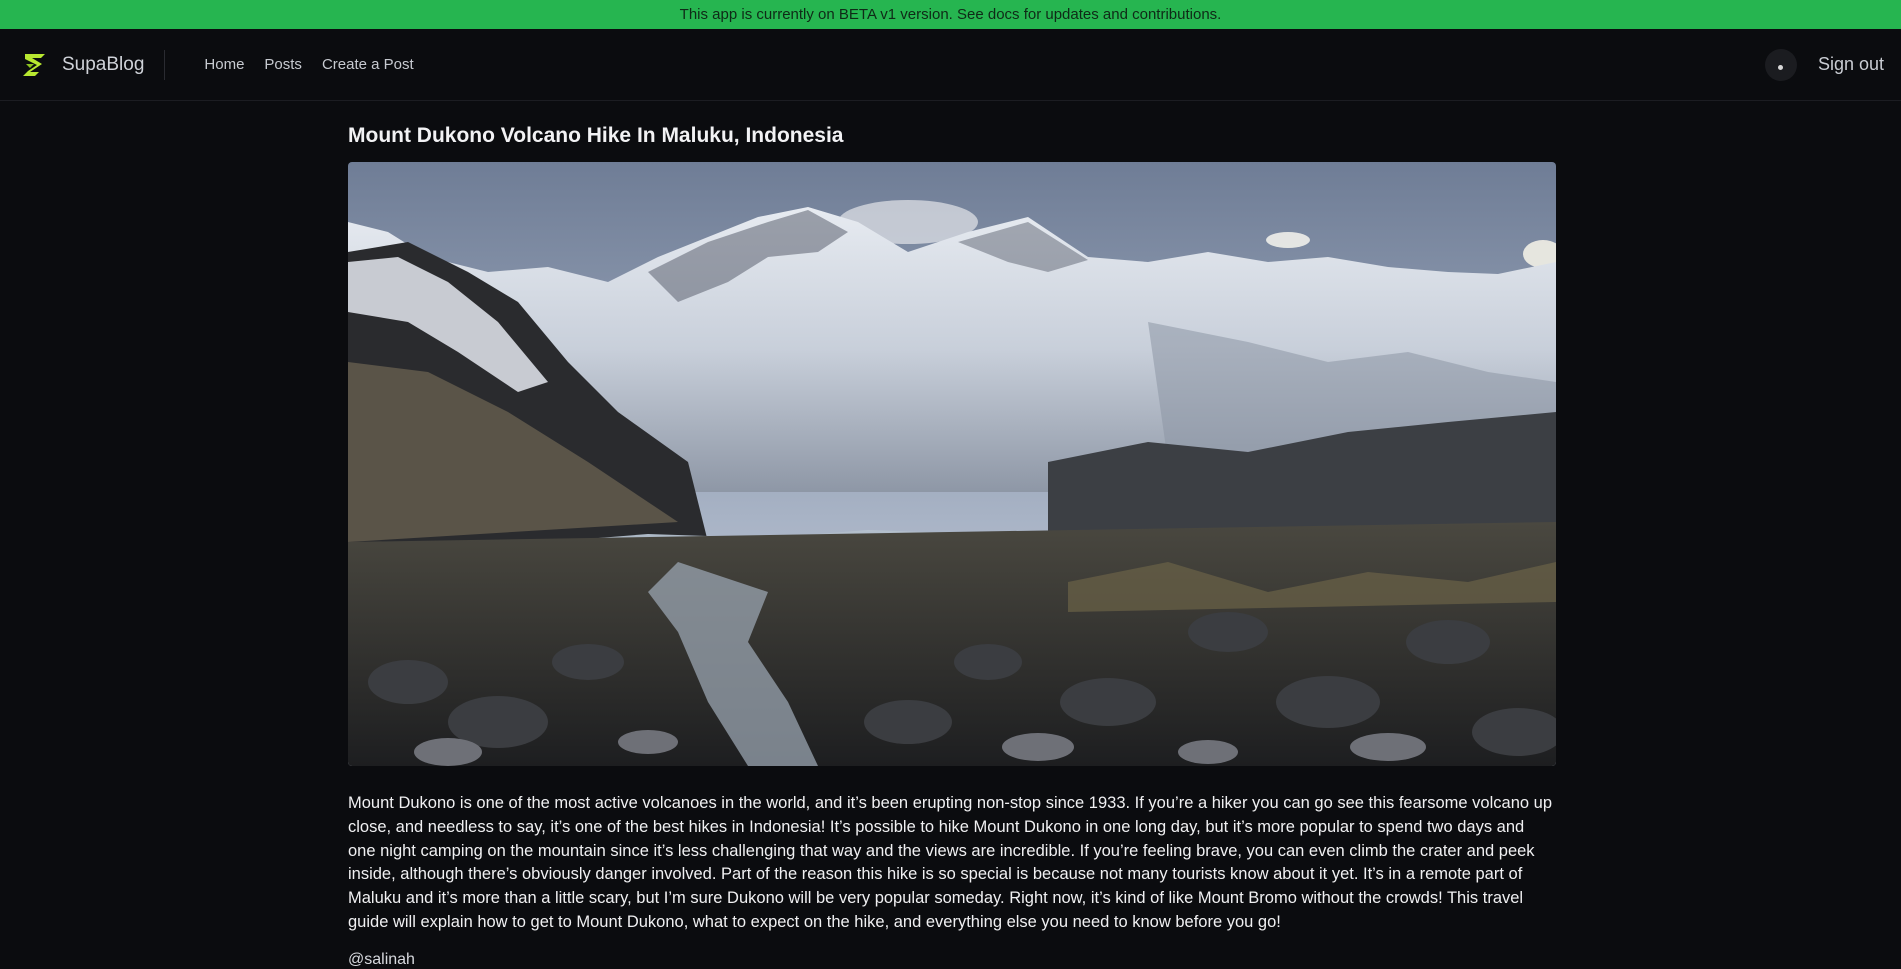  What do you see at coordinates (308, 64) in the screenshot?
I see `nav-links: Home Posts Create a Post` at bounding box center [308, 64].